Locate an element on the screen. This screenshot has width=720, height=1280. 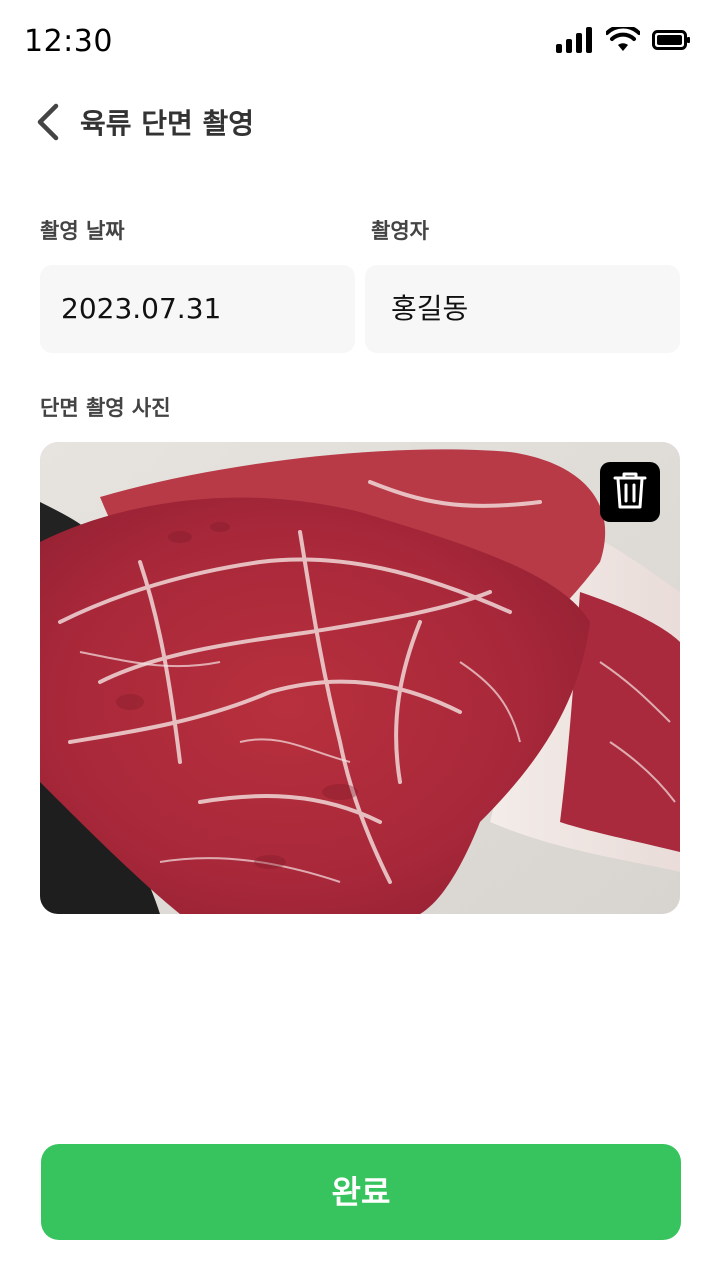
date-field: 2023.07.31 is located at coordinates (197, 309).